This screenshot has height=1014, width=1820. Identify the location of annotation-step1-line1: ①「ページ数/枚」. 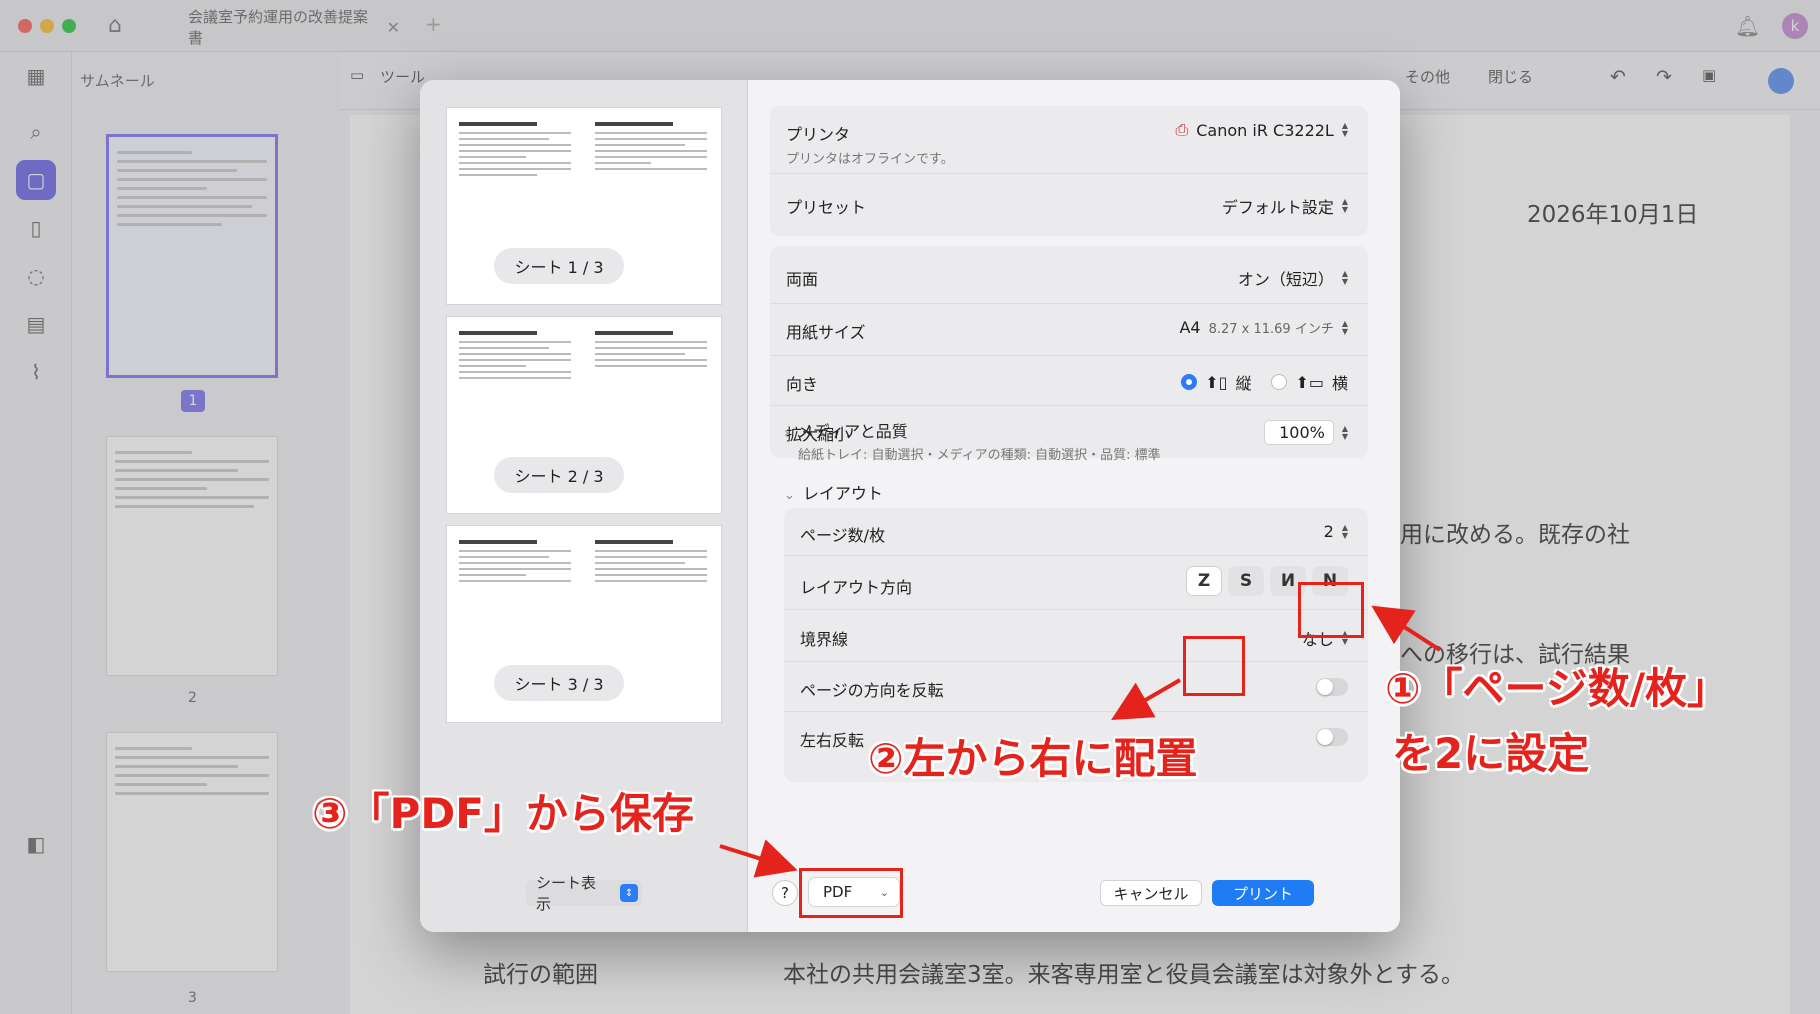
(1557, 688).